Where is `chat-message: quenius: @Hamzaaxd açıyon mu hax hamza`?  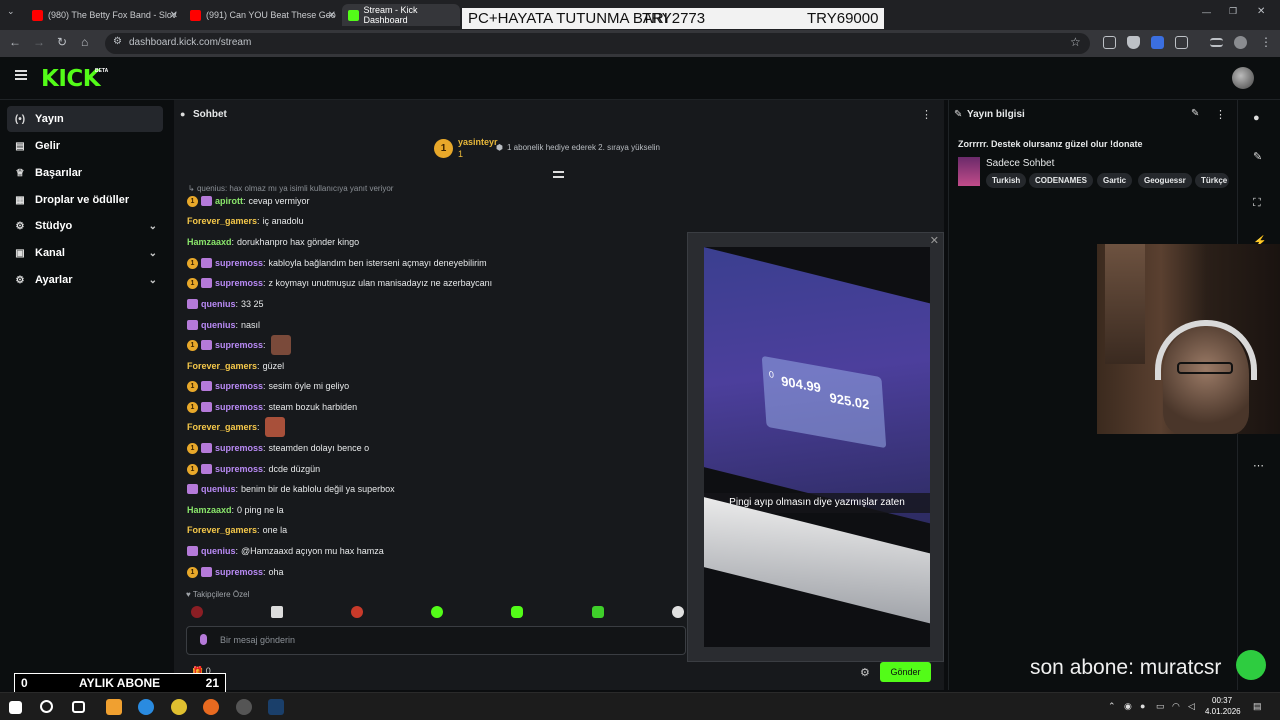
chat-message: quenius: @Hamzaaxd açıyon mu hax hamza is located at coordinates (285, 551).